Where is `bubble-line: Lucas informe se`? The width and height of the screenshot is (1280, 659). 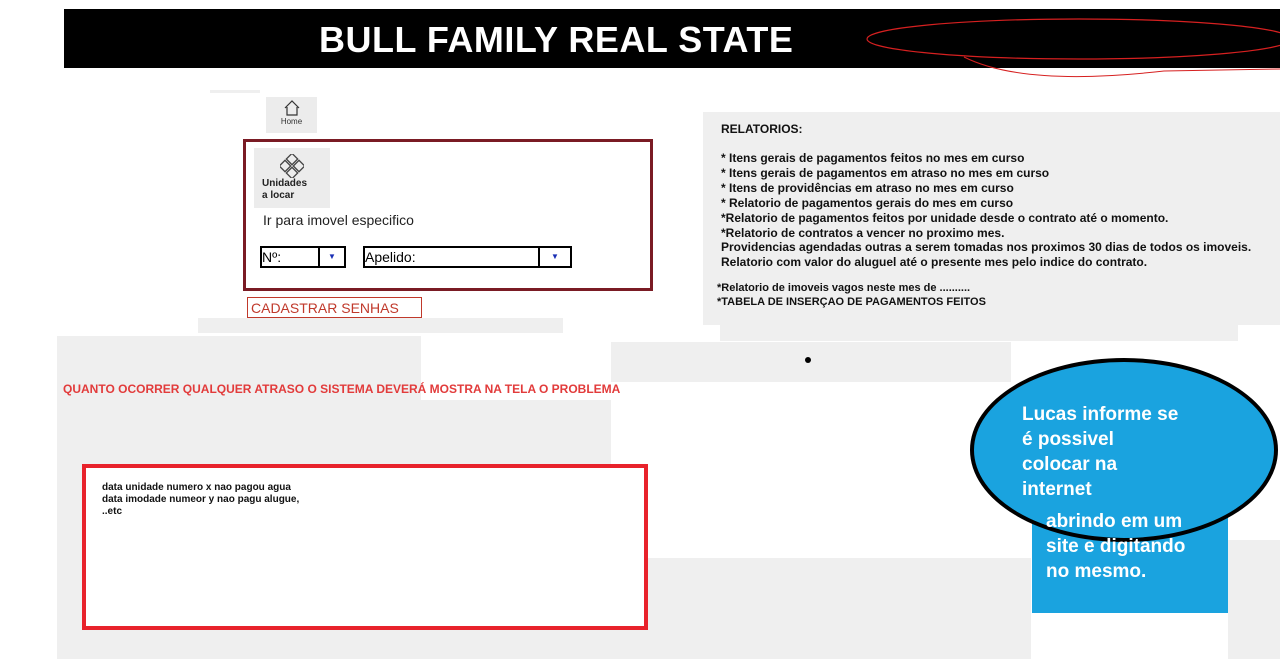 bubble-line: Lucas informe se is located at coordinates (1100, 414).